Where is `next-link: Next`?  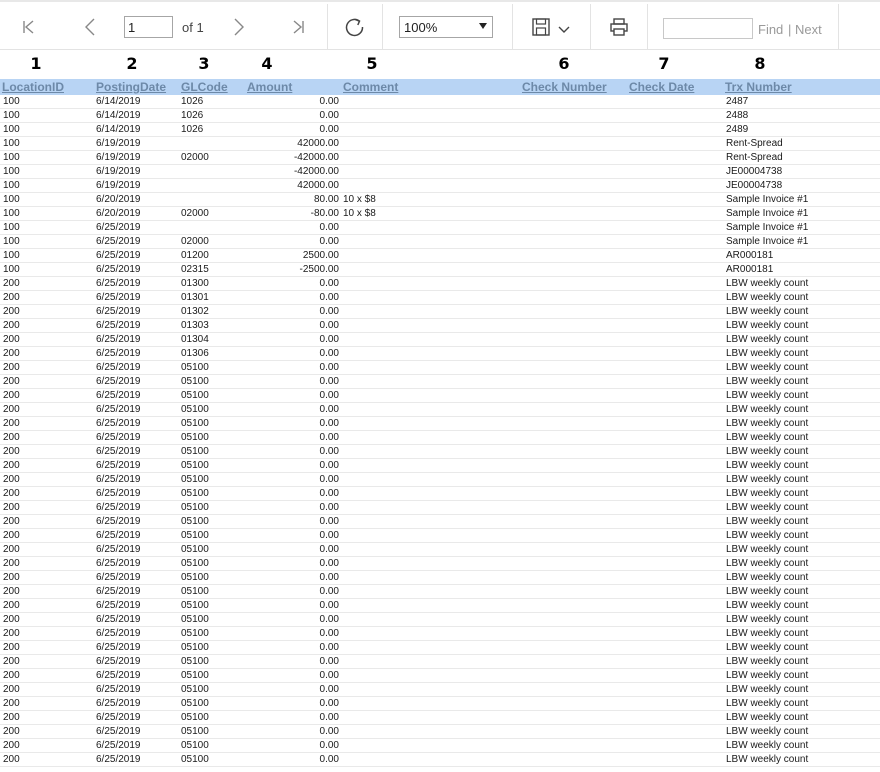 next-link: Next is located at coordinates (808, 29).